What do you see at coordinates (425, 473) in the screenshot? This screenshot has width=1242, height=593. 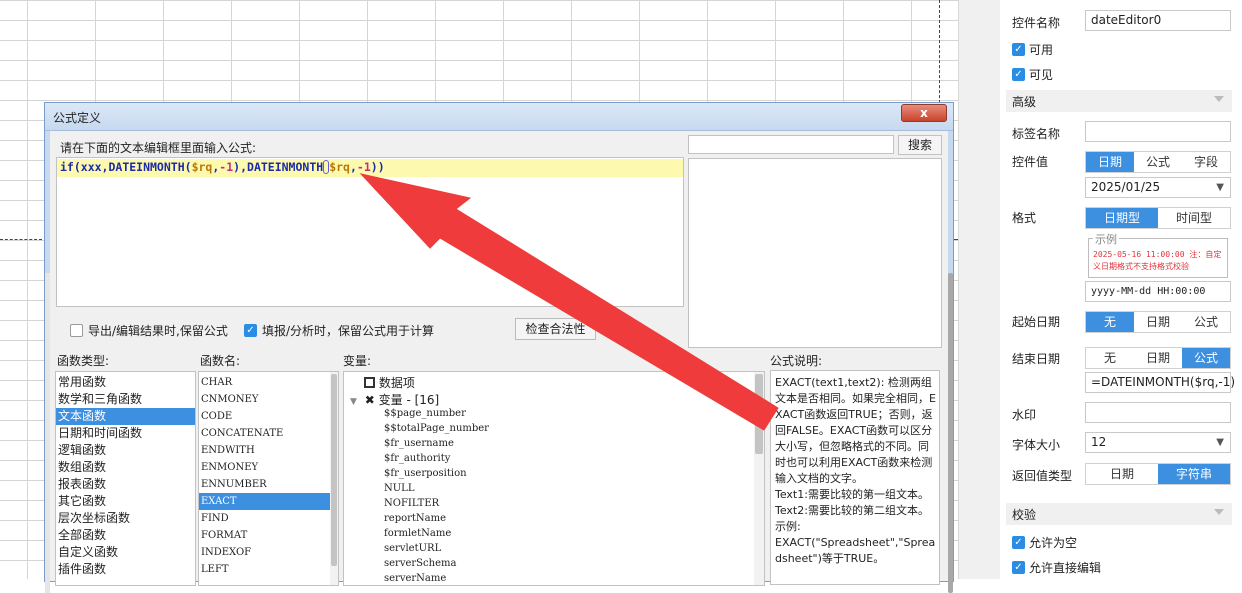 I see `variable-item: $fr_userposition` at bounding box center [425, 473].